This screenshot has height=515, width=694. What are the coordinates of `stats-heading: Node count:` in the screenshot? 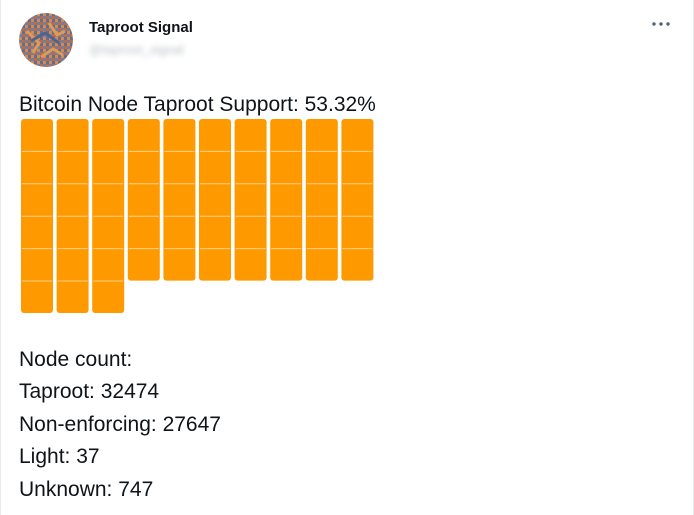 It's located at (76, 359).